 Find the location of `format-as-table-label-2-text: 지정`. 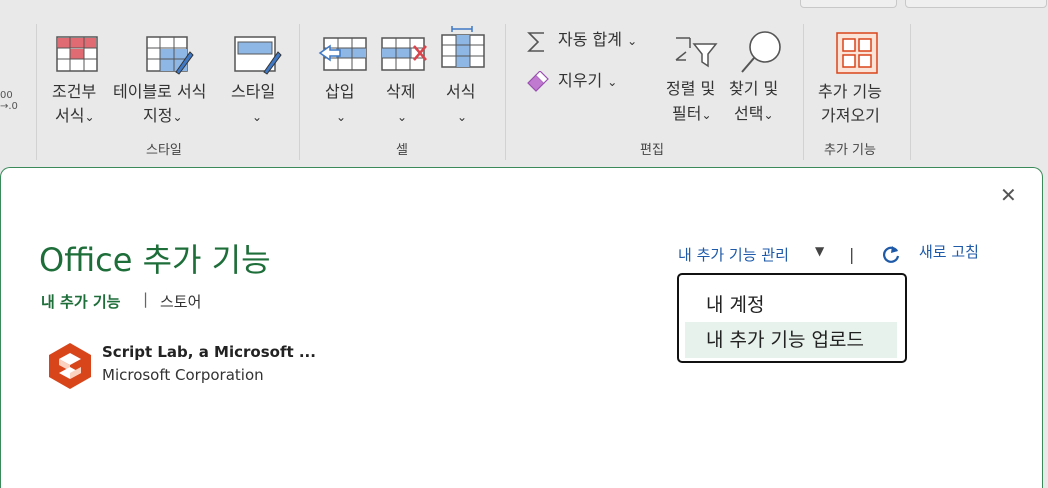

format-as-table-label-2-text: 지정 is located at coordinates (158, 115).